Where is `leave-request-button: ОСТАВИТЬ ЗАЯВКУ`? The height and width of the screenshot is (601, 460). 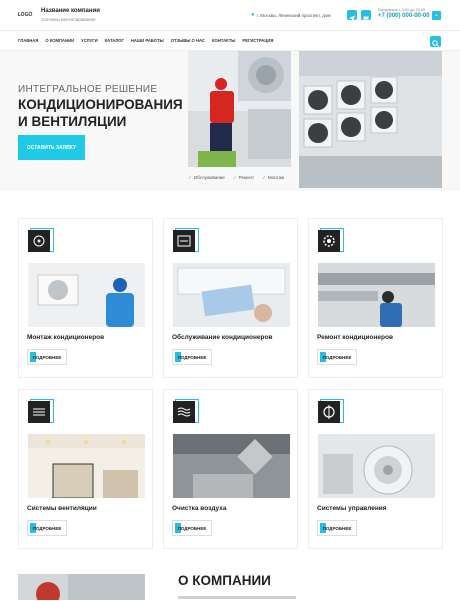
leave-request-button: ОСТАВИТЬ ЗАЯВКУ is located at coordinates (51, 147).